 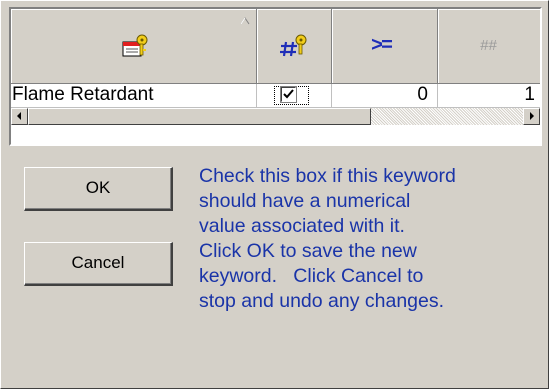 I want to click on column-header-default: ##, so click(x=489, y=46).